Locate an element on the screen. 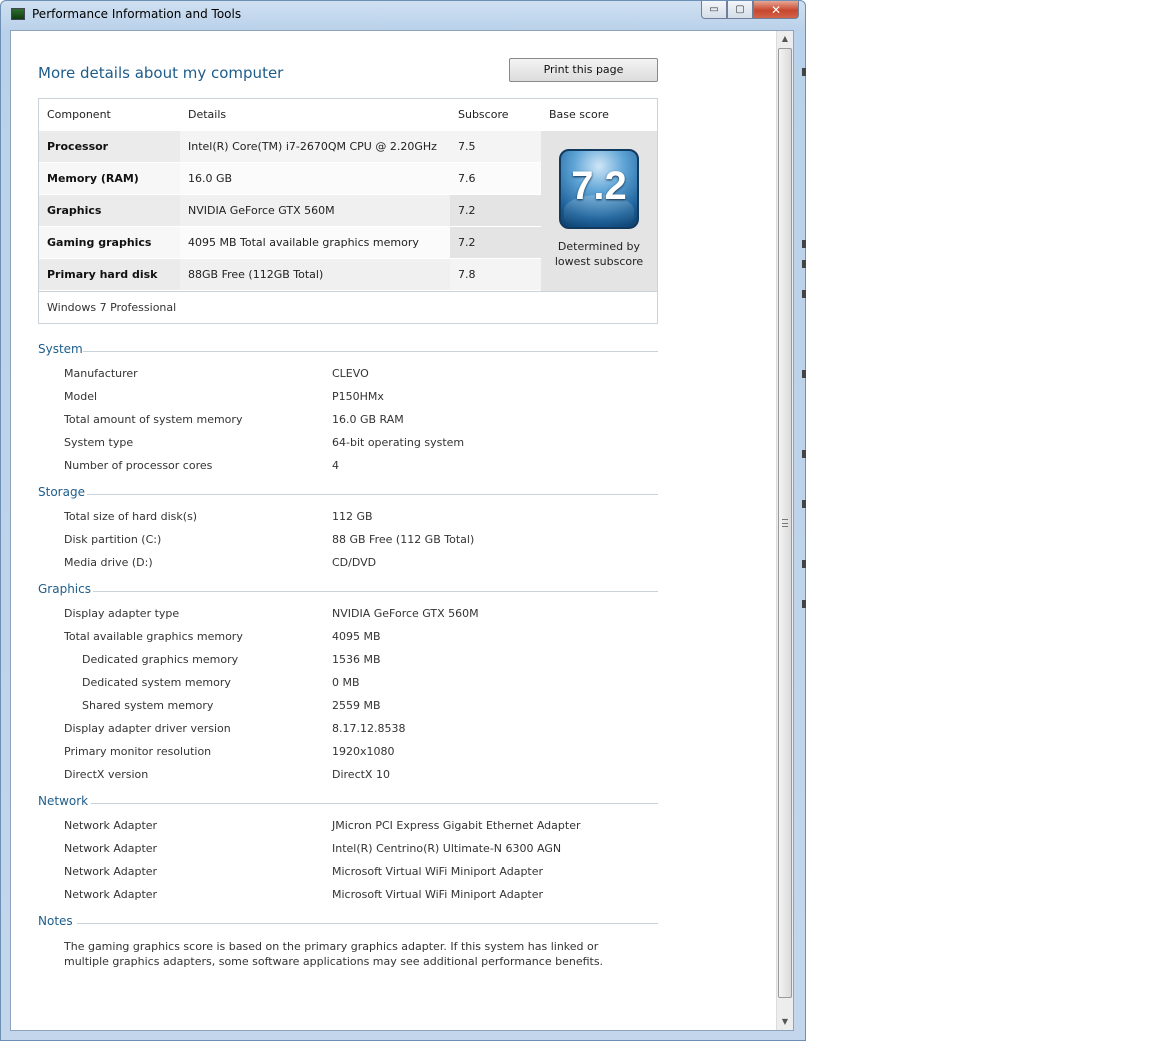 The height and width of the screenshot is (1041, 1152). base-score-value: 7.2 is located at coordinates (599, 186).